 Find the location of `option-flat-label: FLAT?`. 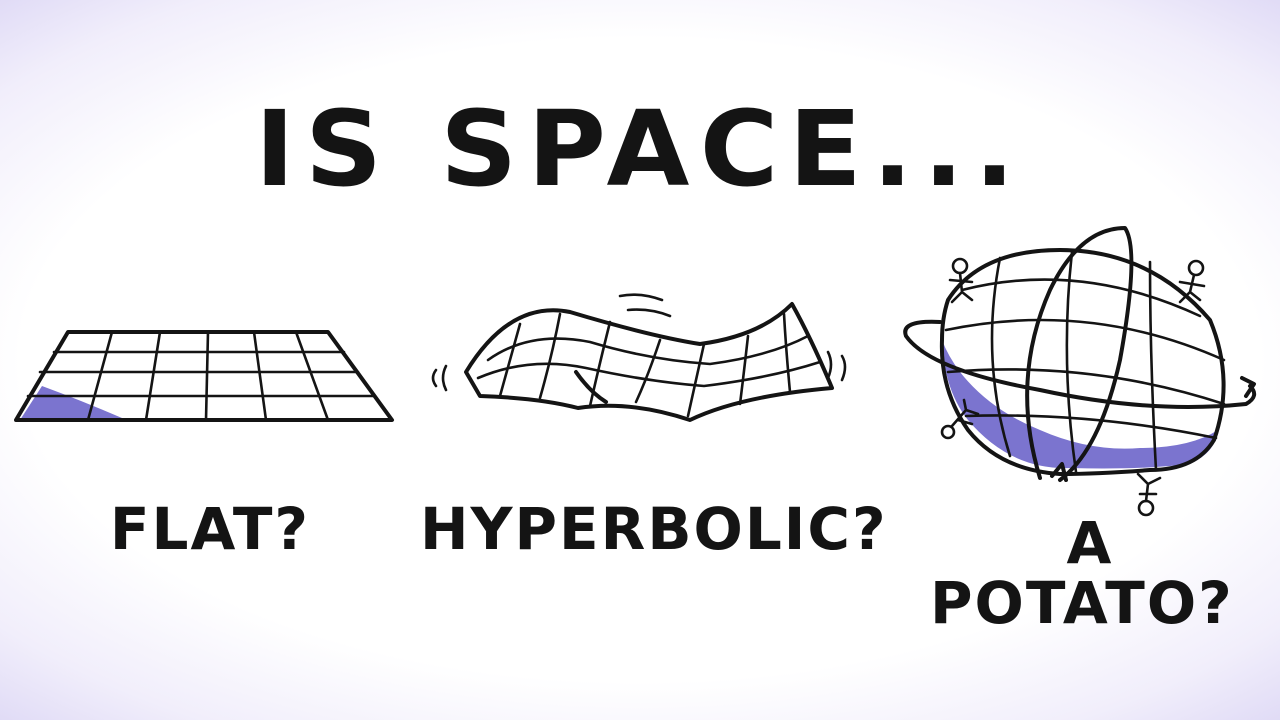

option-flat-label: FLAT? is located at coordinates (210, 529).